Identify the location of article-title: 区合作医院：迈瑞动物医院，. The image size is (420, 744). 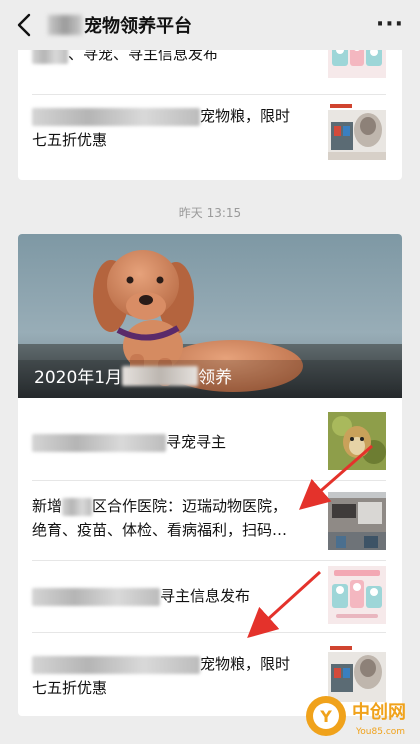
(190, 506).